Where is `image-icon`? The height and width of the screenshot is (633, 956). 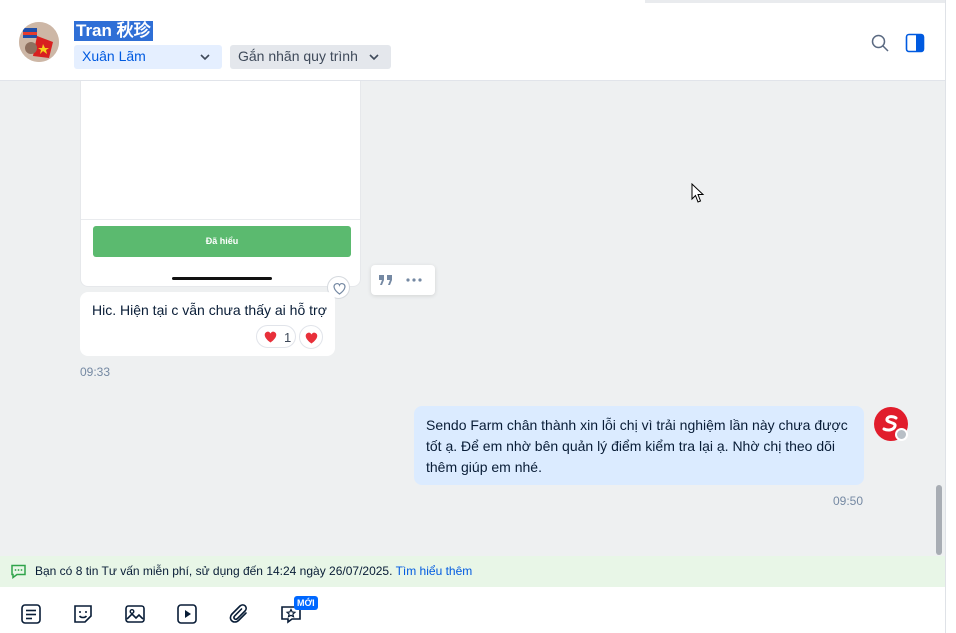
image-icon is located at coordinates (135, 614).